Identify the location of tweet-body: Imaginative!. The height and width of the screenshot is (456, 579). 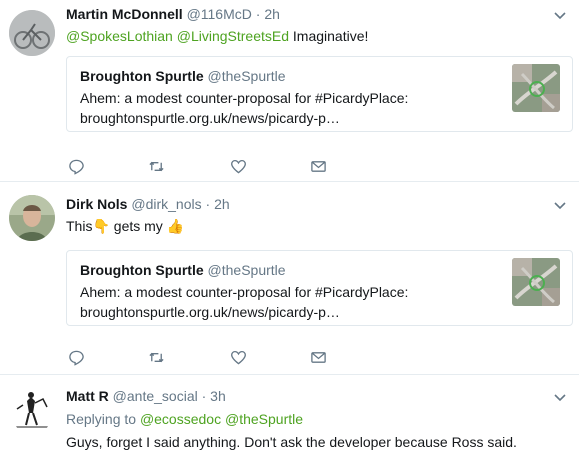
(330, 36).